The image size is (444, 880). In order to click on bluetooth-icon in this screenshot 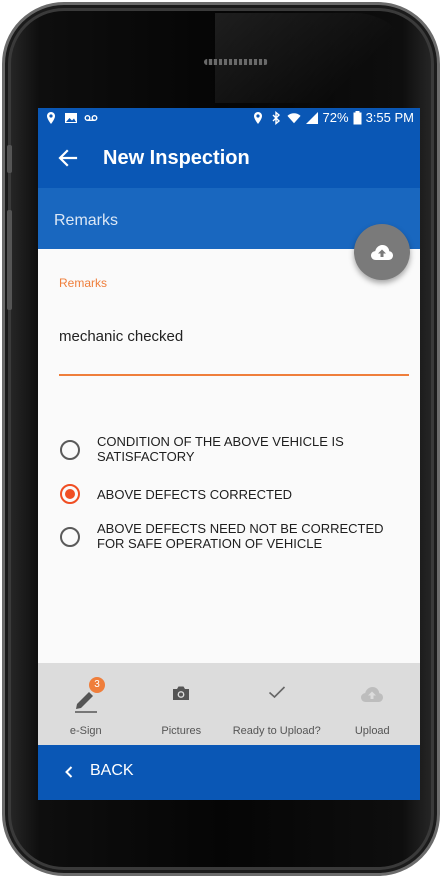, I will do `click(276, 117)`.